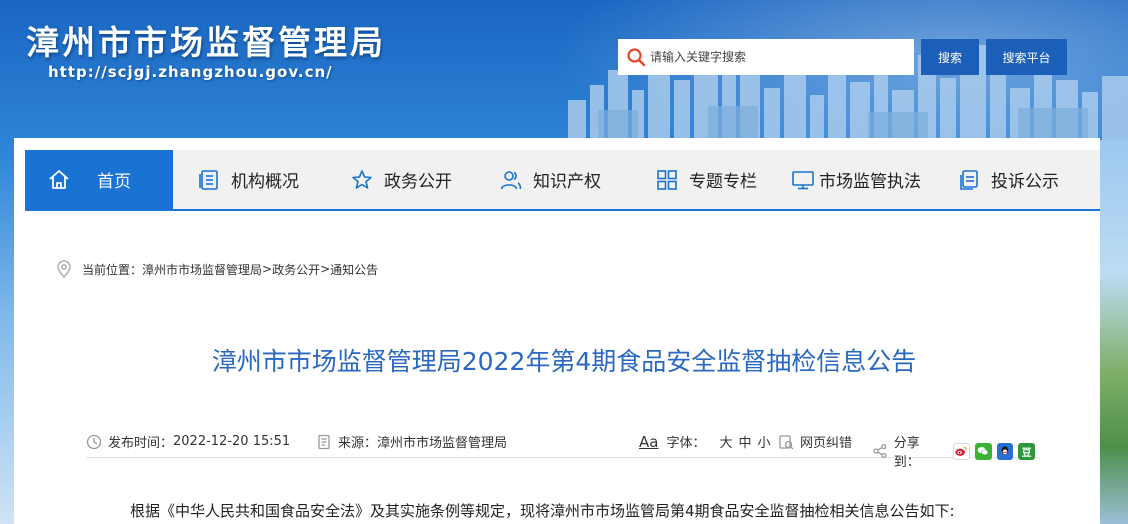  What do you see at coordinates (636, 57) in the screenshot?
I see `search-icon` at bounding box center [636, 57].